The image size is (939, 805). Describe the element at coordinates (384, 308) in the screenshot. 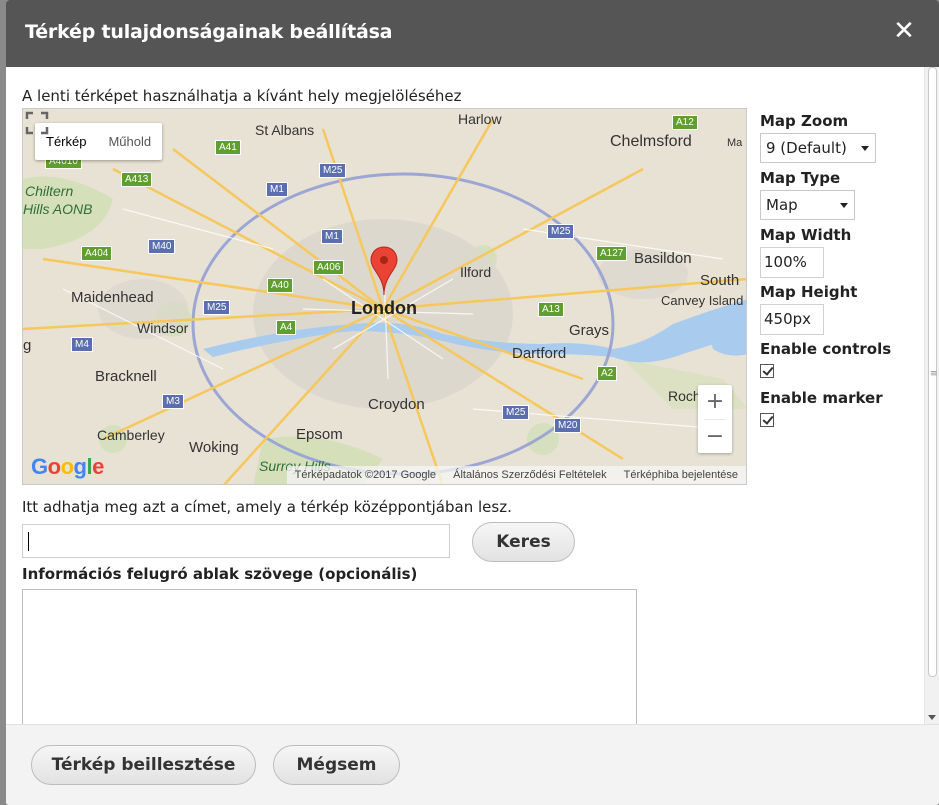

I see `place-label-london: London` at that location.